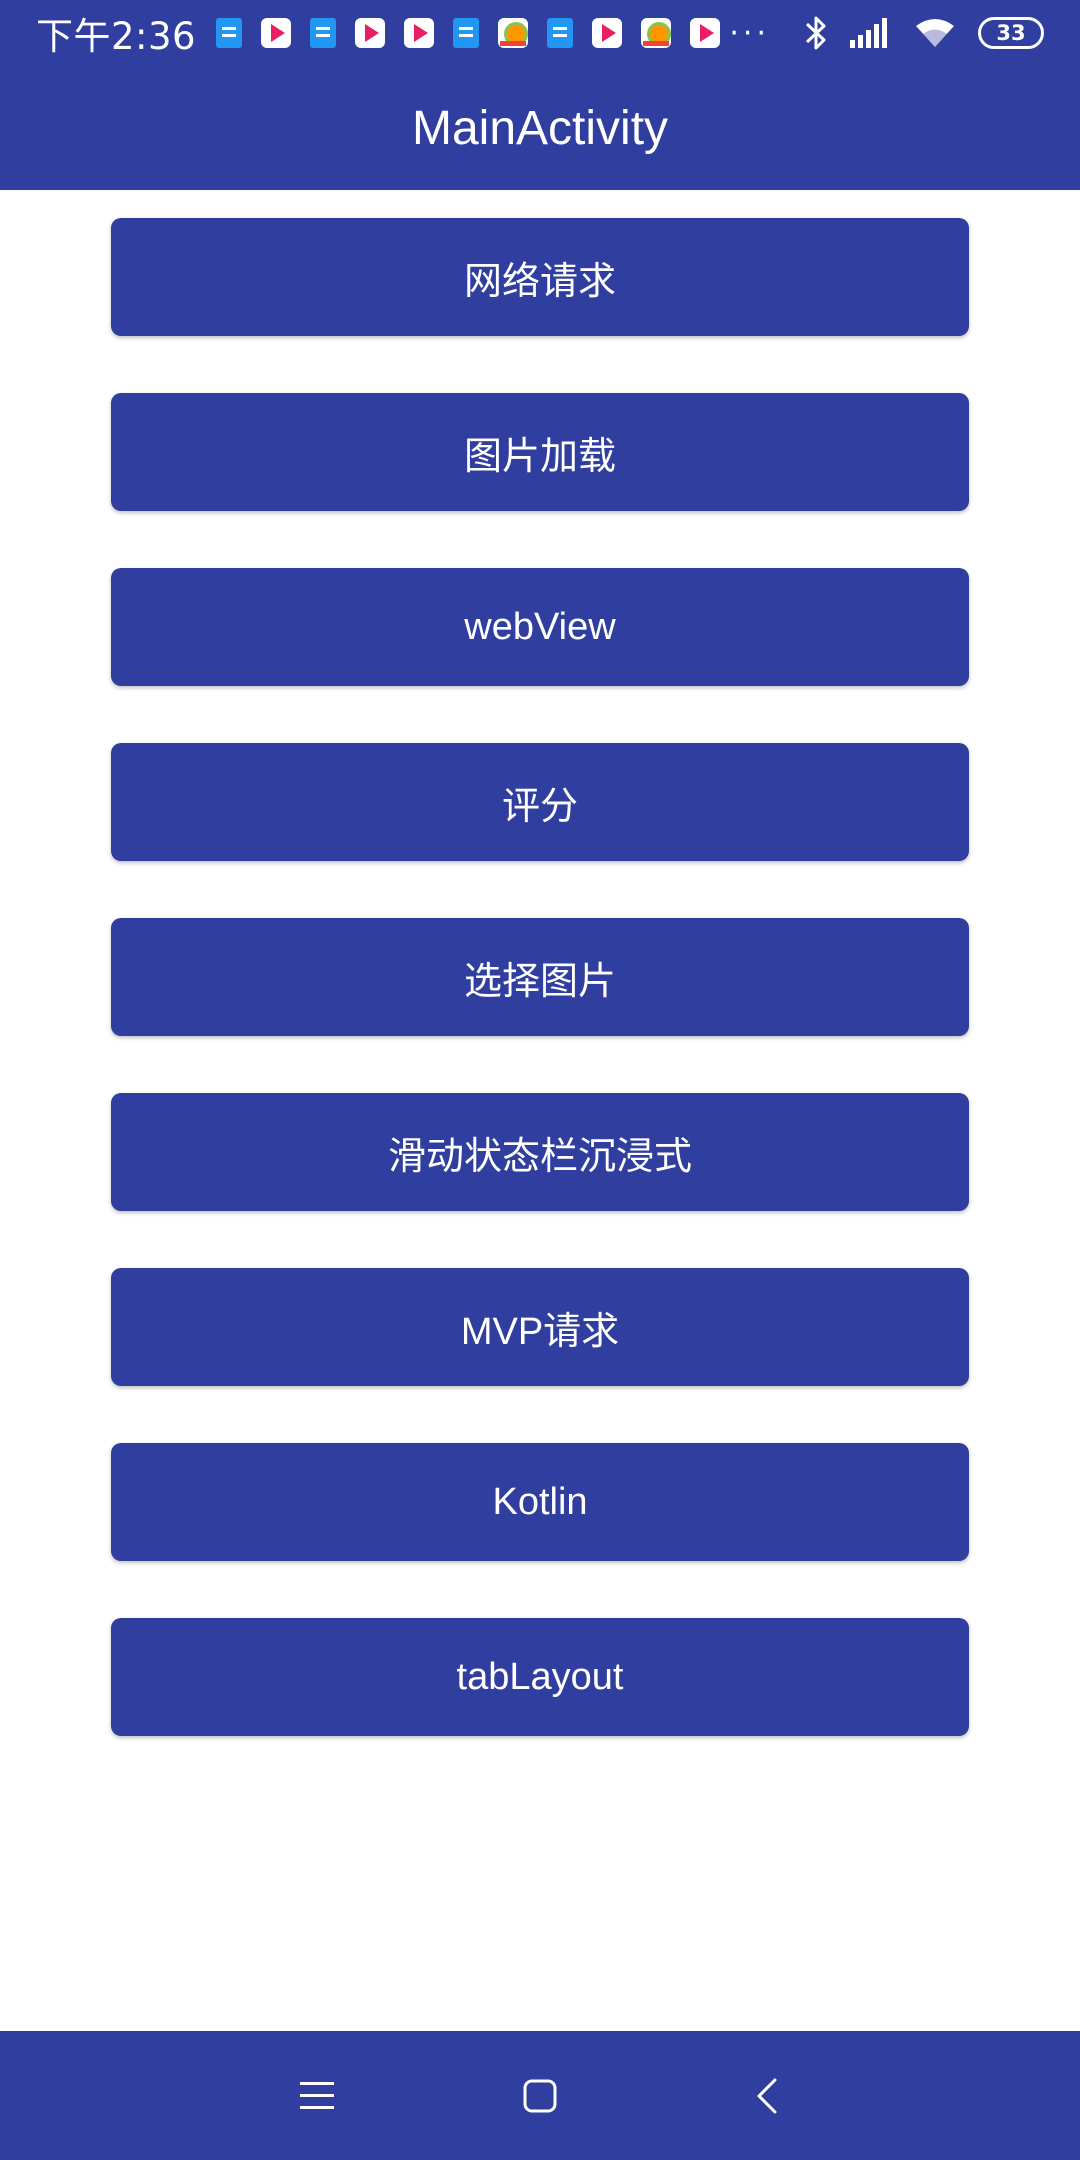  I want to click on image-loading-button: 图片加载, so click(540, 452).